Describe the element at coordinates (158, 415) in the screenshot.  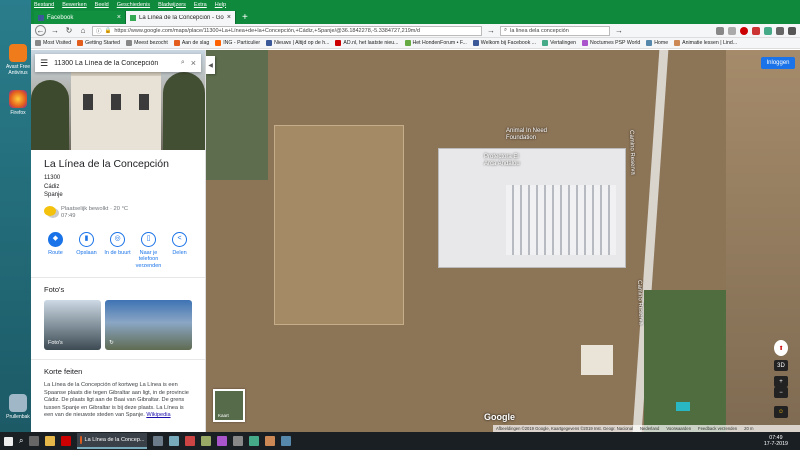
I see `wikipedia-link: Wikipedia` at that location.